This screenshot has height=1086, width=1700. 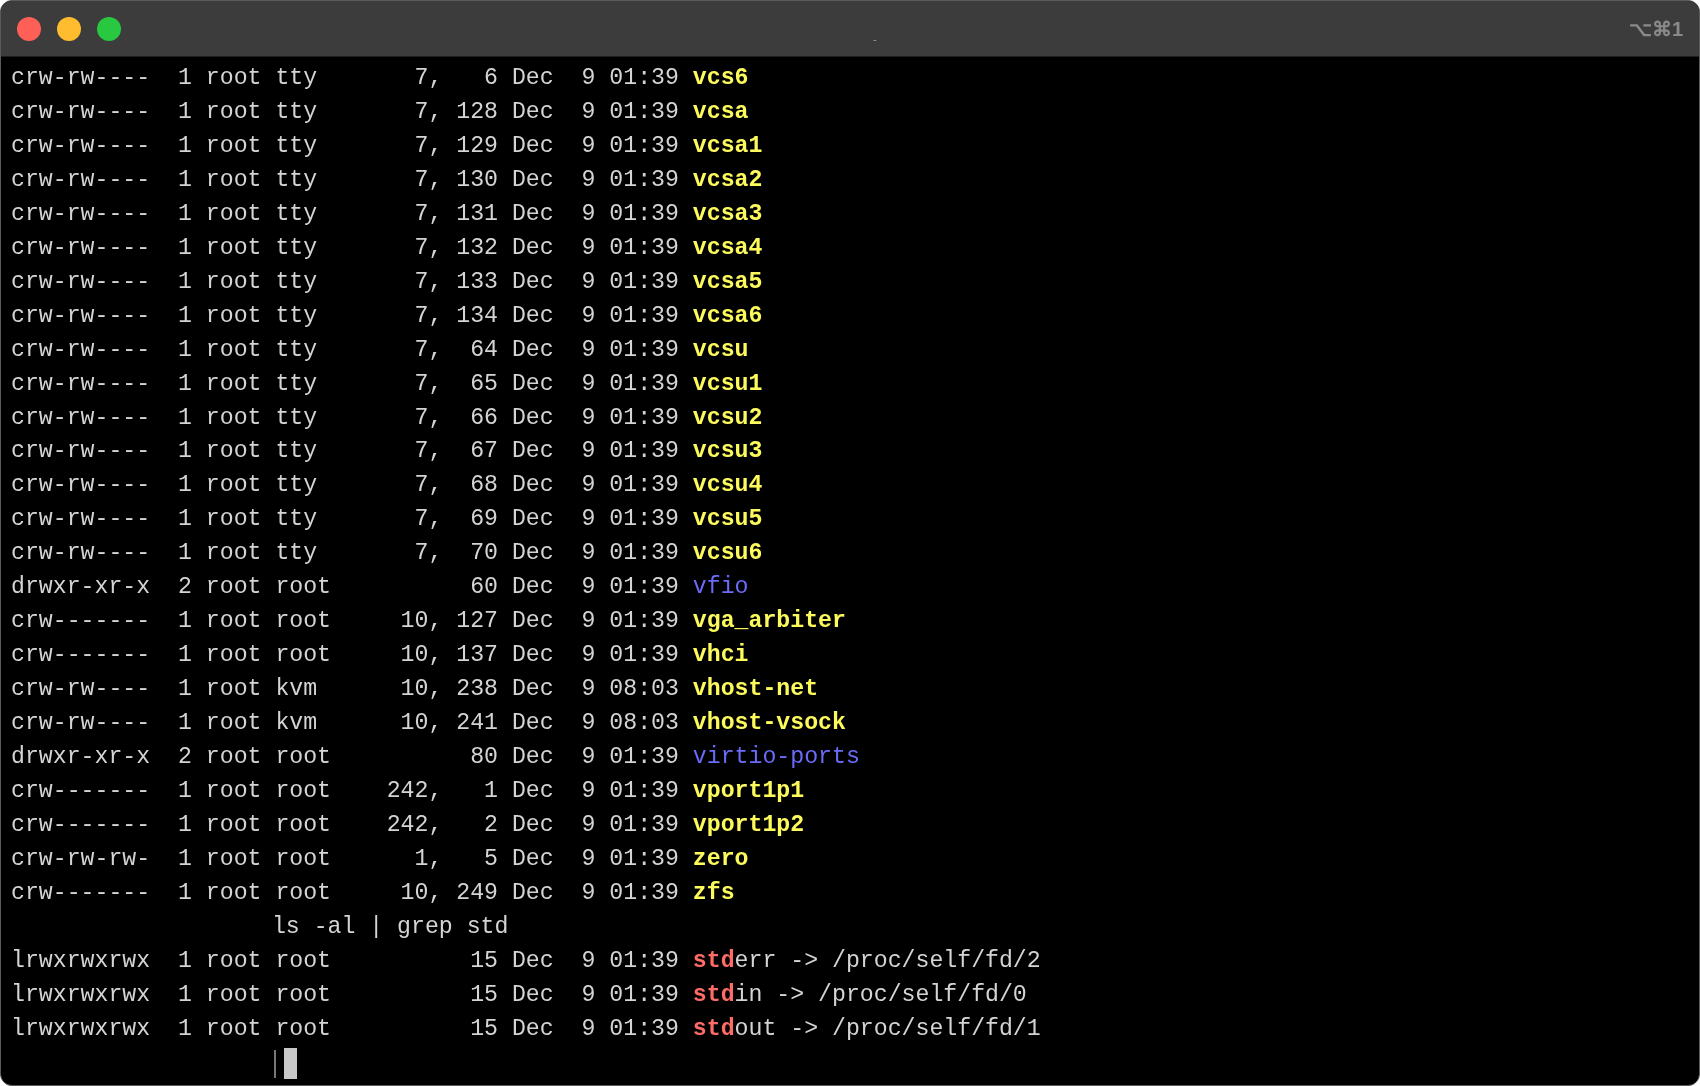 What do you see at coordinates (390, 927) in the screenshot?
I see `command-text: ls -al | grep std` at bounding box center [390, 927].